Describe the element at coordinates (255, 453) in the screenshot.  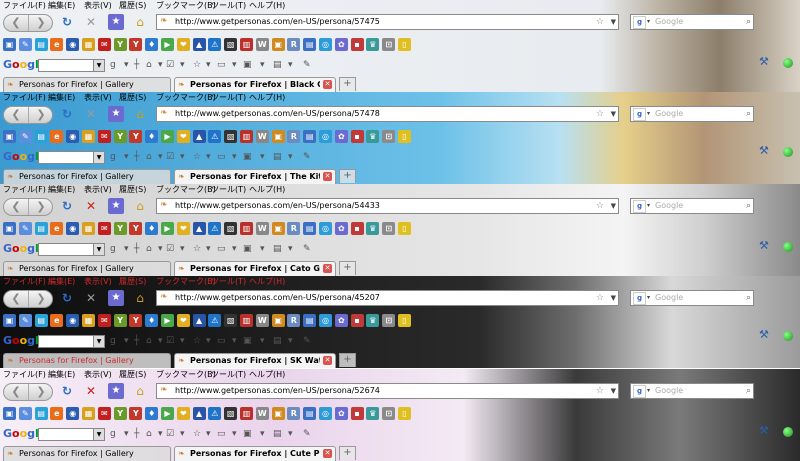
I see `tab-active: ❧ Personas for Firefox | Cute Pu... ✕` at that location.